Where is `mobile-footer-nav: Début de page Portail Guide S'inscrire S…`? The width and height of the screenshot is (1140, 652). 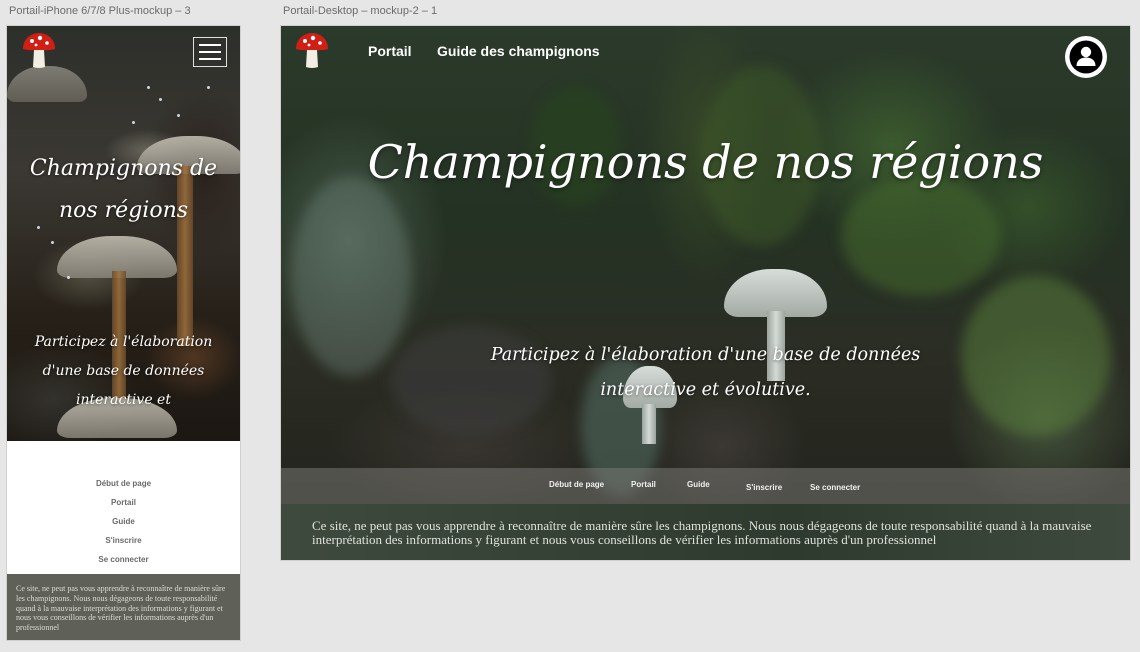 mobile-footer-nav: Début de page Portail Guide S'inscrire S… is located at coordinates (123, 507).